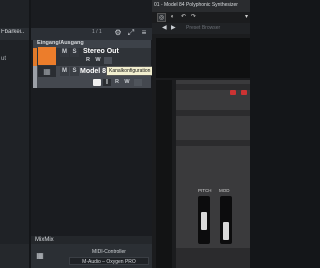  What do you see at coordinates (14, 256) in the screenshot?
I see `left-panel-footer` at bounding box center [14, 256].